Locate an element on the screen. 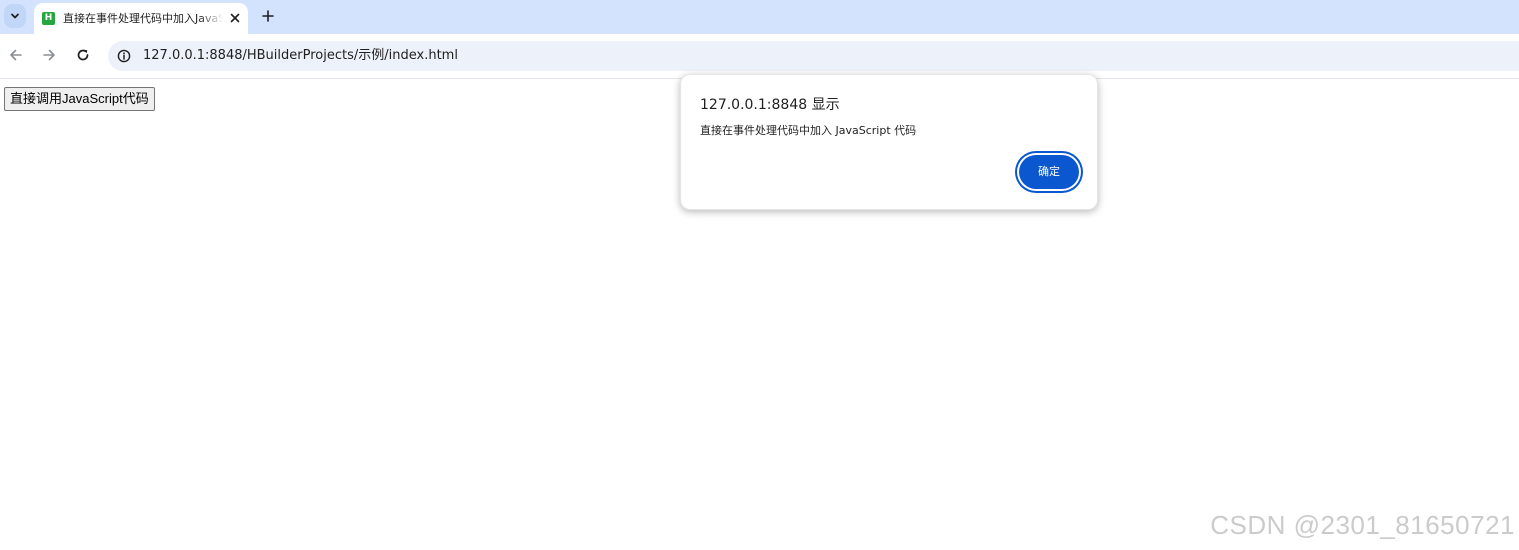 The width and height of the screenshot is (1519, 550). dialog-message: 直接在事件处理代码中加入 JavaScript 代码 is located at coordinates (808, 130).